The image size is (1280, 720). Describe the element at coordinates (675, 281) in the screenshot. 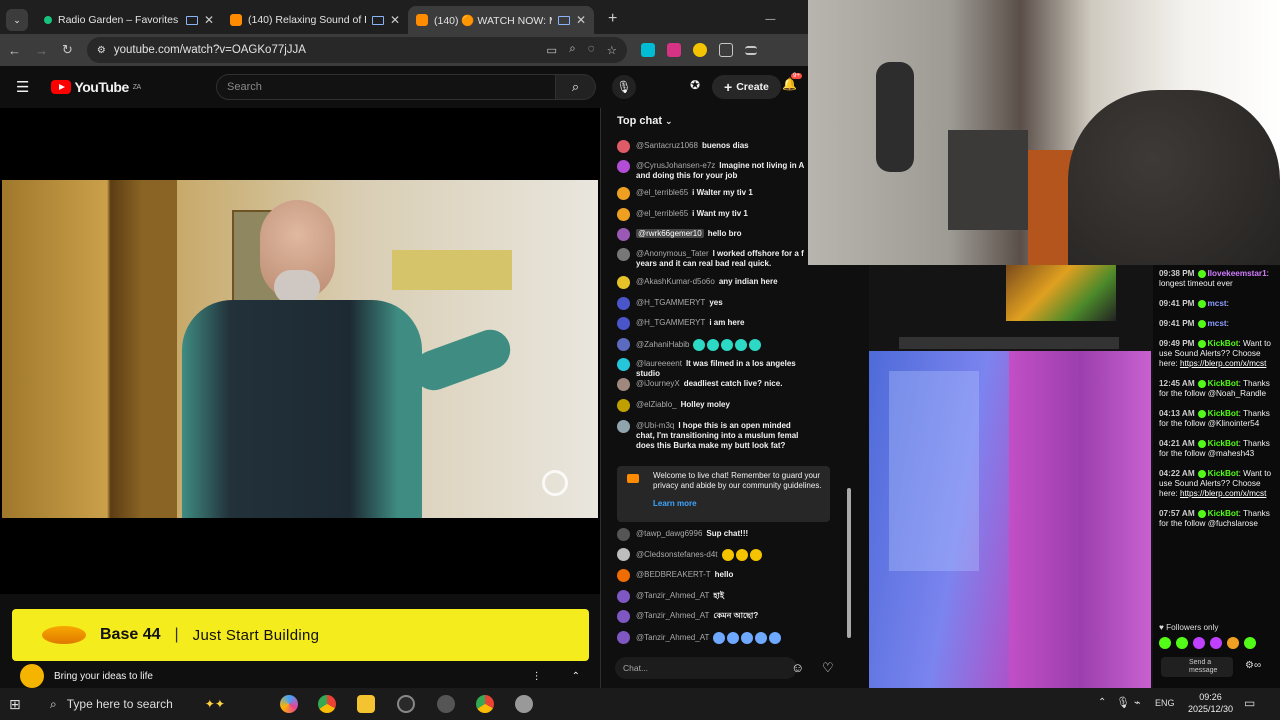

I see `chat-author: @AkashKumar-d5o6o` at that location.